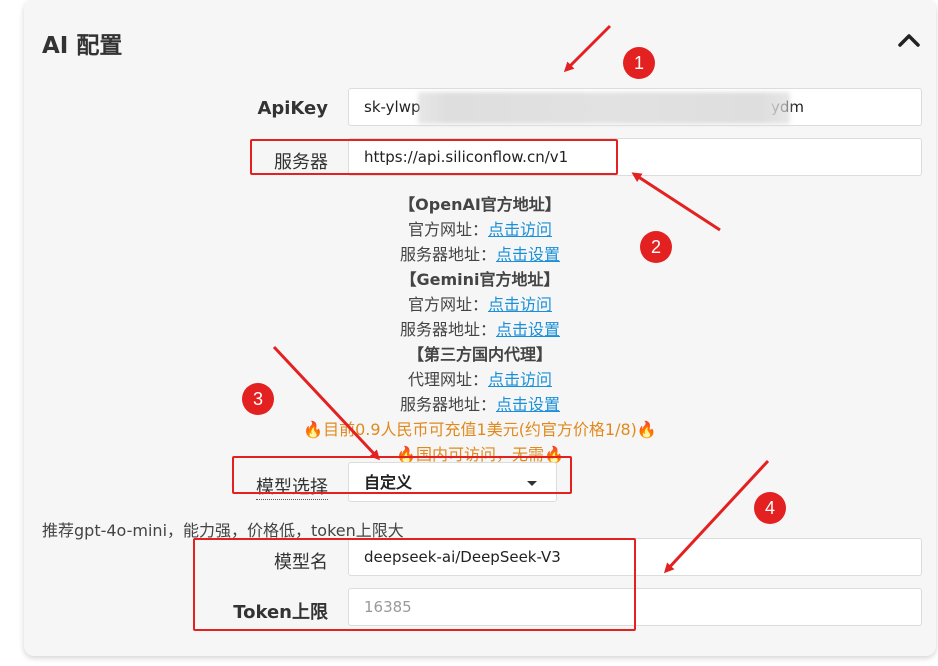 This screenshot has height=666, width=938. What do you see at coordinates (434, 157) in the screenshot?
I see `annotation-box-server` at bounding box center [434, 157].